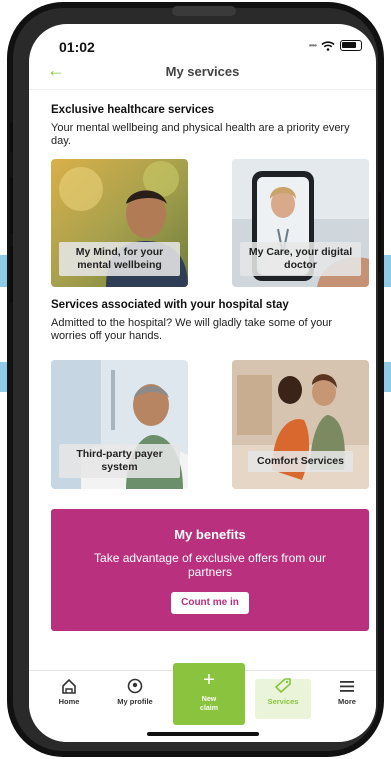  What do you see at coordinates (300, 223) in the screenshot?
I see `service-card-my-care: My Care, your digital doctor` at bounding box center [300, 223].